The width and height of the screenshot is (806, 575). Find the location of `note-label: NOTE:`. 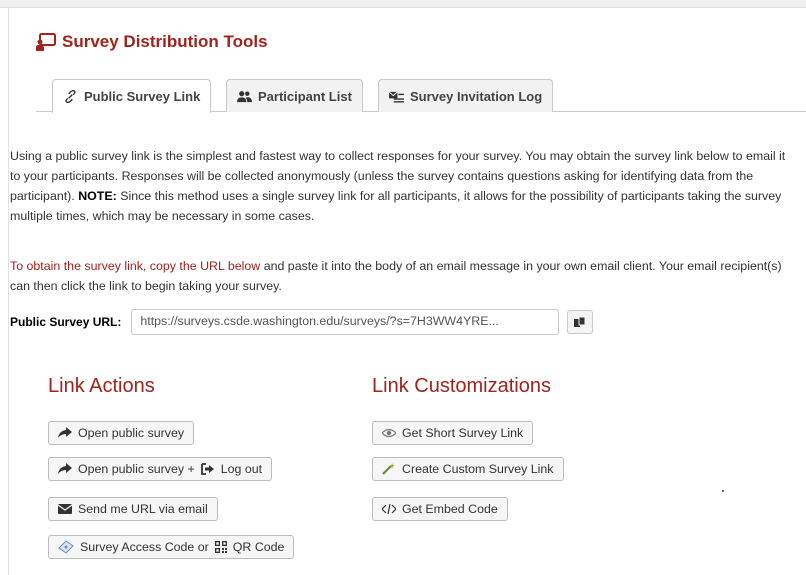

note-label: NOTE: is located at coordinates (97, 196).